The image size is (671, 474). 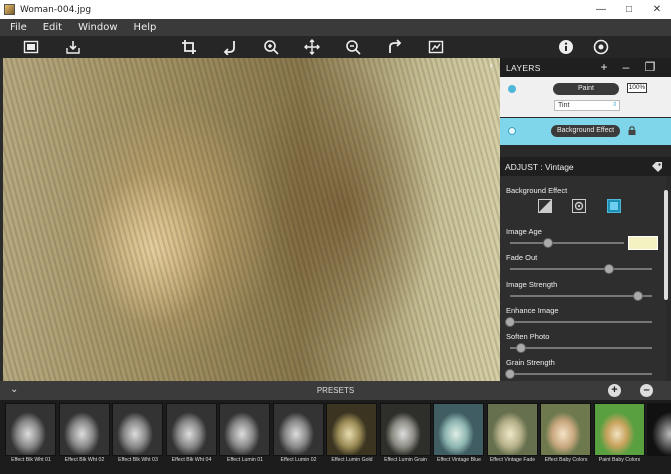 What do you see at coordinates (601, 9) in the screenshot?
I see `minimize-icon: —` at bounding box center [601, 9].